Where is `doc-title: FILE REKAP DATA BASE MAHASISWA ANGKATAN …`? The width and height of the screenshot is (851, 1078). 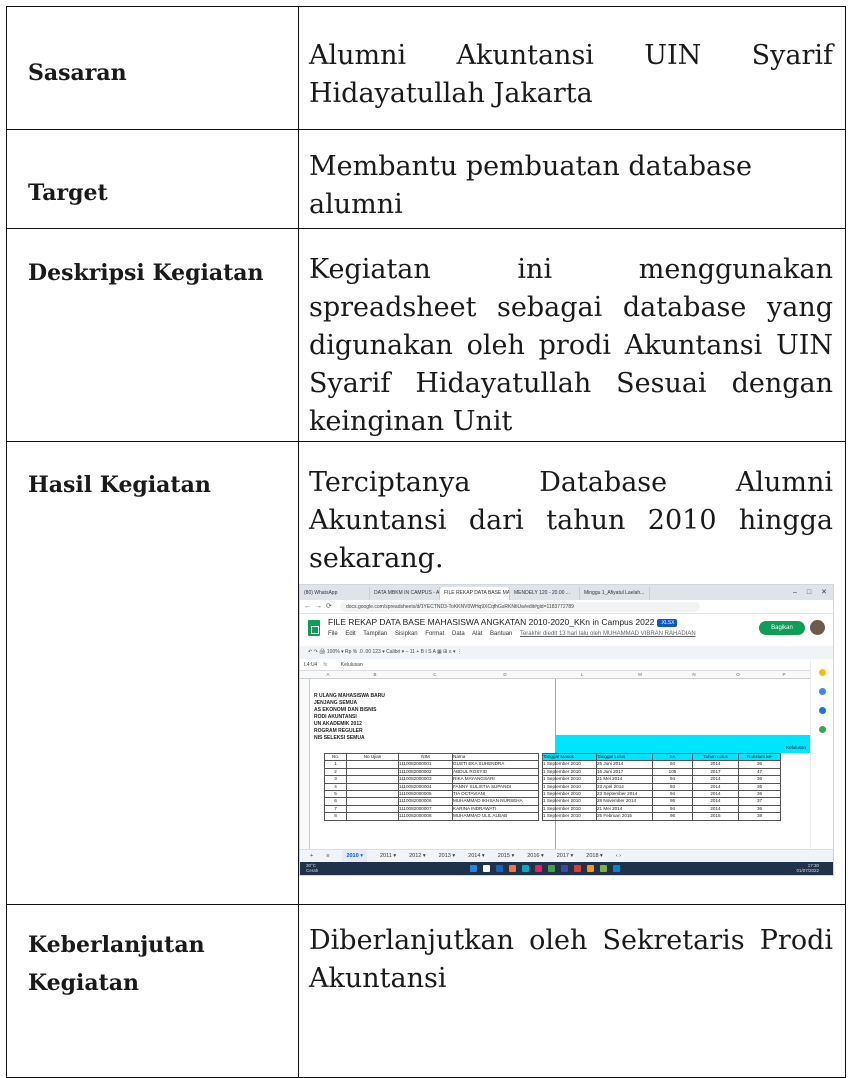 doc-title: FILE REKAP DATA BASE MAHASISWA ANGKATAN … is located at coordinates (491, 622).